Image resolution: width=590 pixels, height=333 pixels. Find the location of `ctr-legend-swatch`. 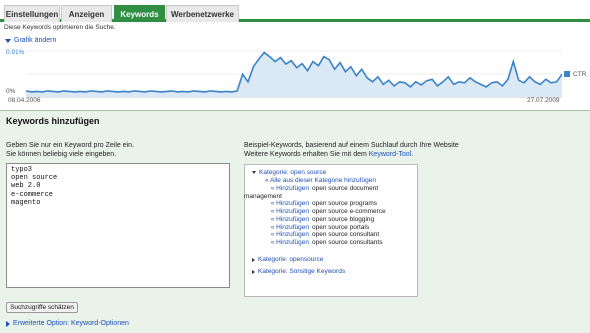

ctr-legend-swatch is located at coordinates (567, 74).